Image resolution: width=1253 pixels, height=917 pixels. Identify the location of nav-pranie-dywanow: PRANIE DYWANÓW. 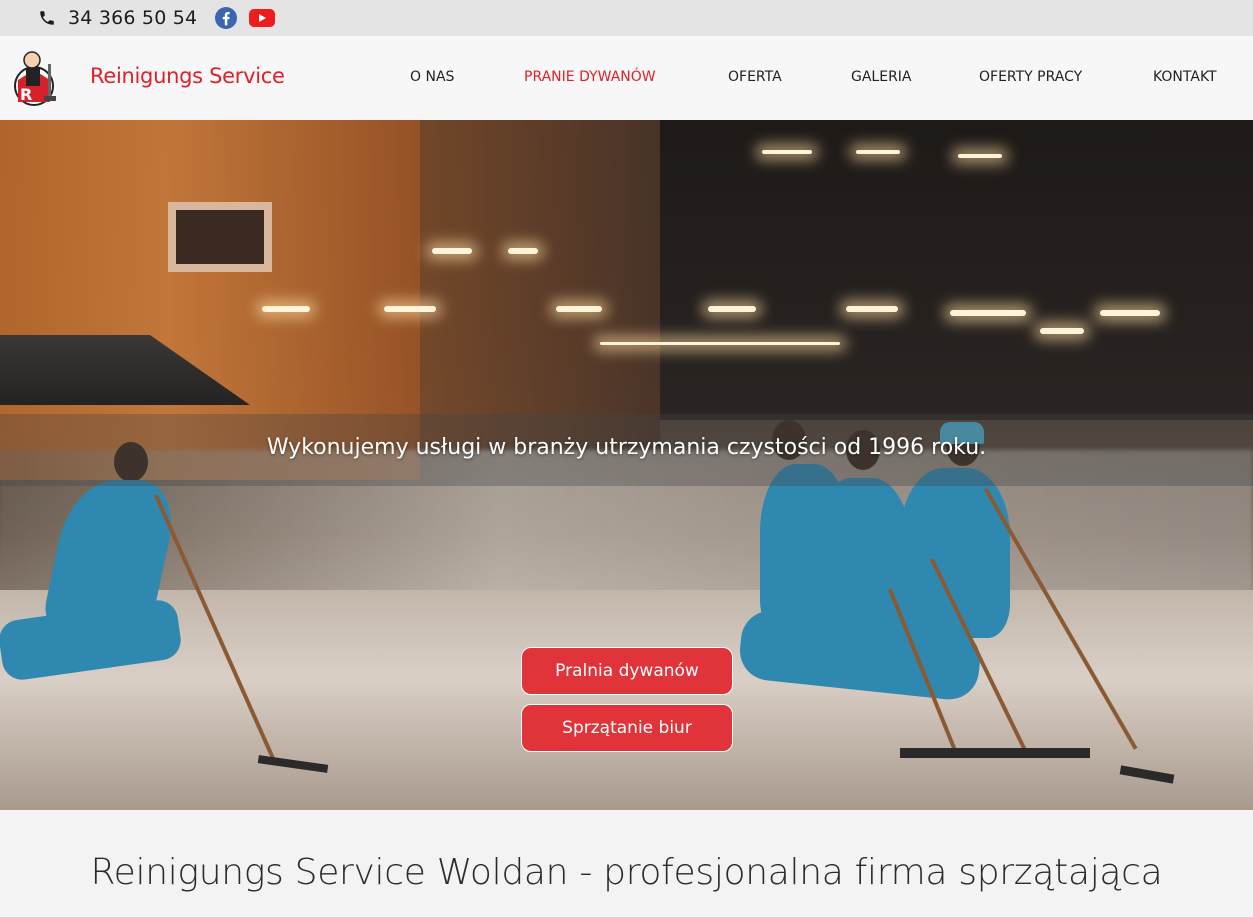
(590, 77).